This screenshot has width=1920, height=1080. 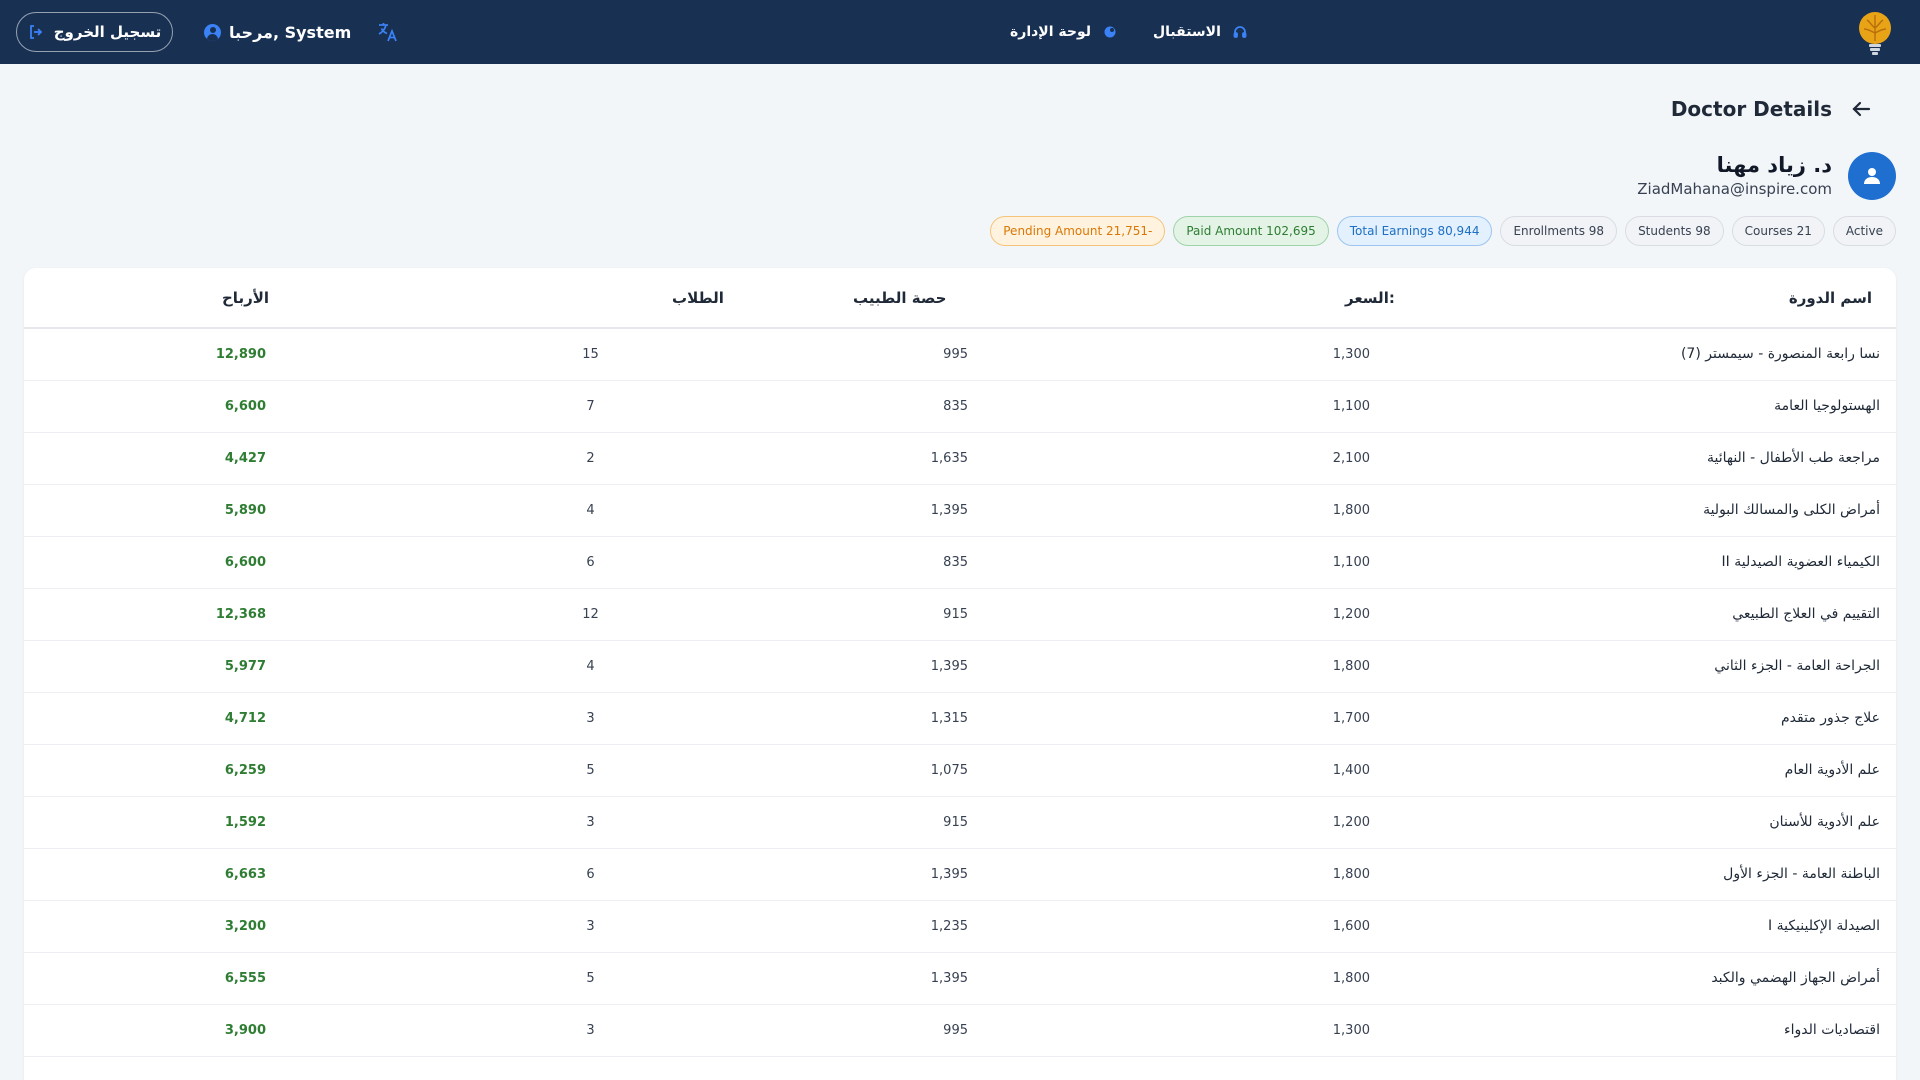 I want to click on earnings-cell-value: 5,977, so click(x=245, y=666).